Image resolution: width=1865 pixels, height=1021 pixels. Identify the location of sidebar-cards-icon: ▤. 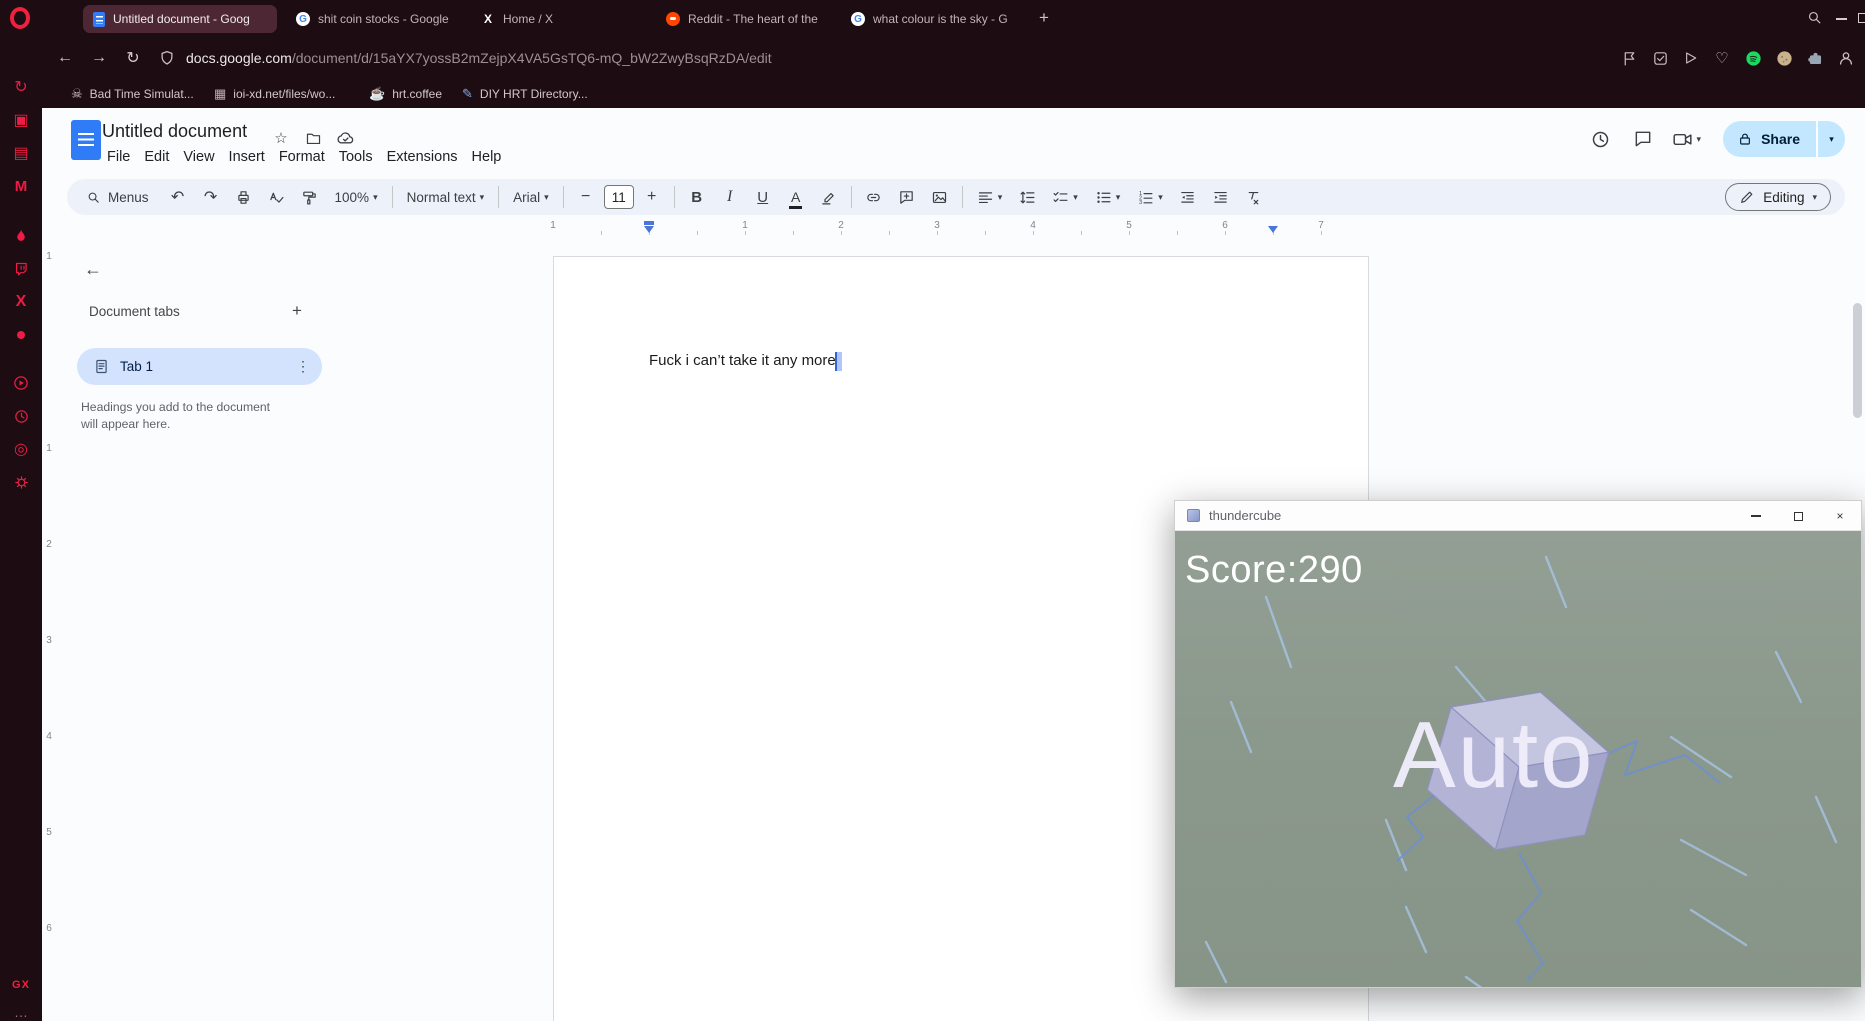
(21, 153).